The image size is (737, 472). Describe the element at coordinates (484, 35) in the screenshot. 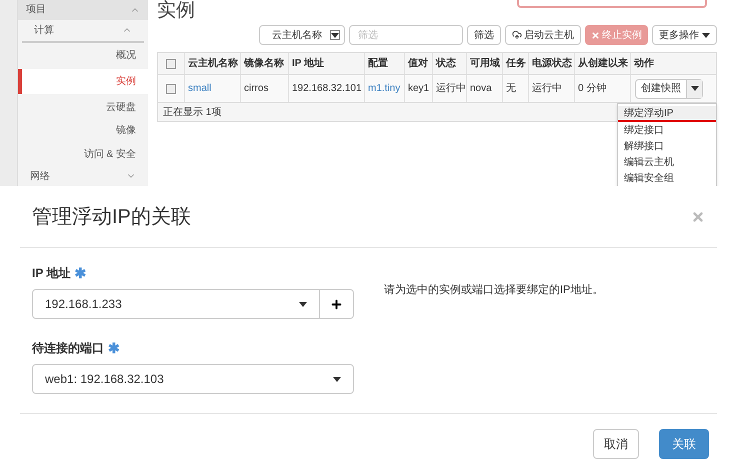

I see `filter-button: 筛选` at that location.